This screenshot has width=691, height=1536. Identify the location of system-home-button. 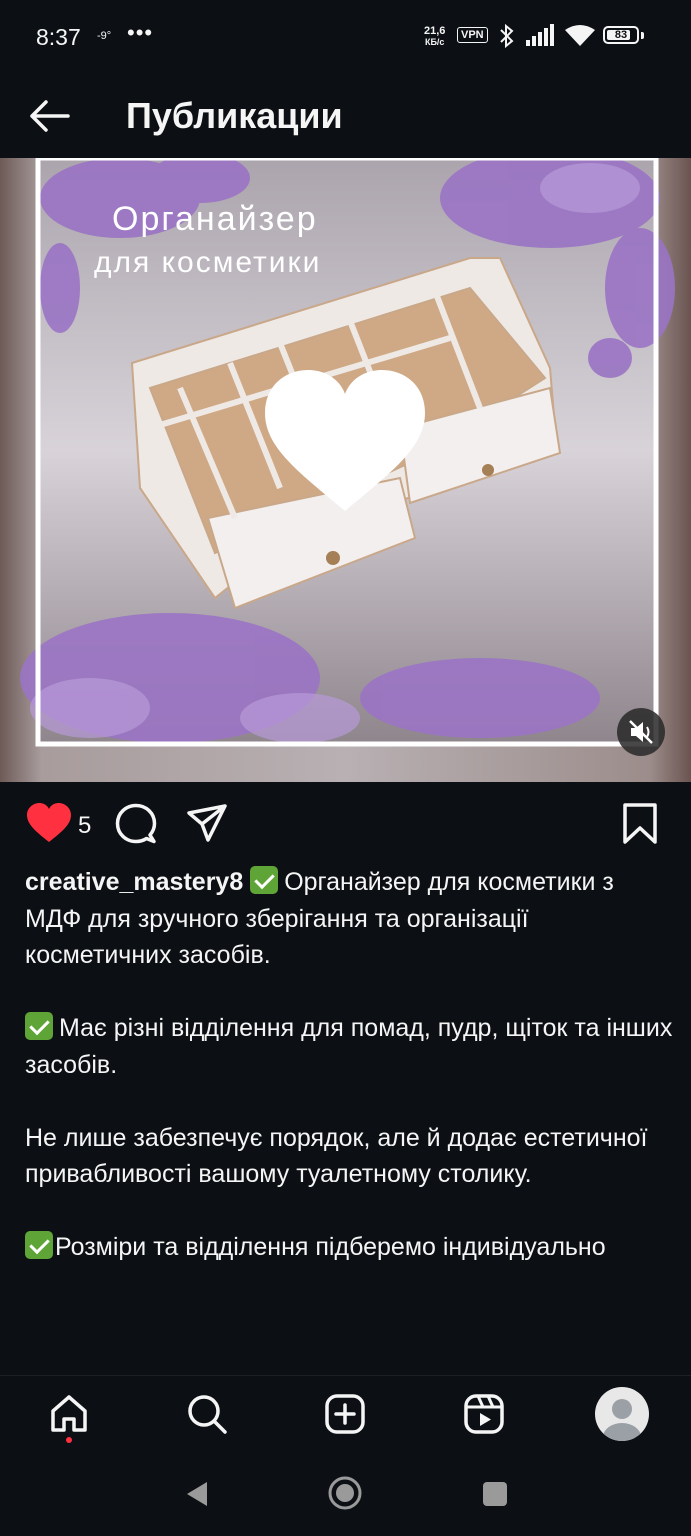
(345, 1493).